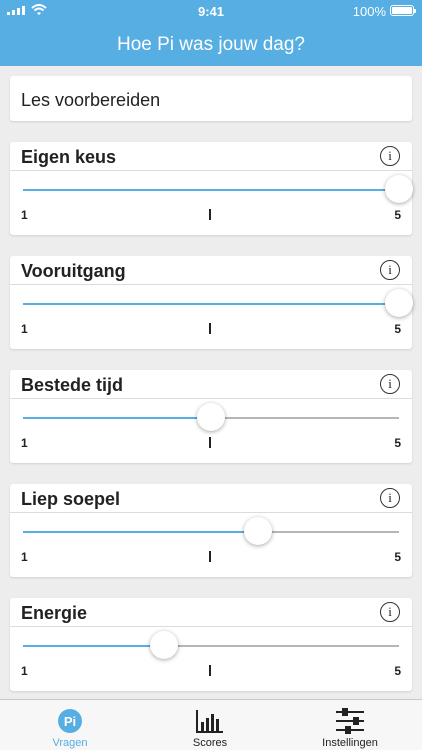 Image resolution: width=422 pixels, height=750 pixels. I want to click on question-label: Bestede tijd, so click(72, 385).